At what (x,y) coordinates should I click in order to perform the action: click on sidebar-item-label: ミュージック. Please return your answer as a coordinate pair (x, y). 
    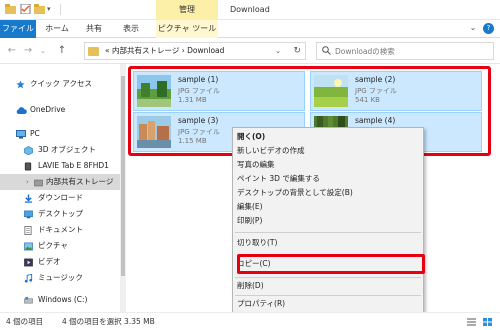
    Looking at the image, I should click on (60, 277).